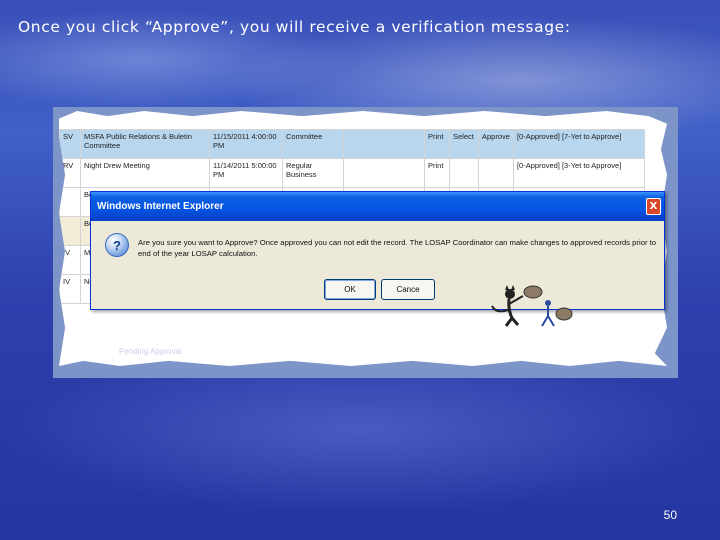  I want to click on row-date: 11/15/2011 4:00:00 PM, so click(246, 144).